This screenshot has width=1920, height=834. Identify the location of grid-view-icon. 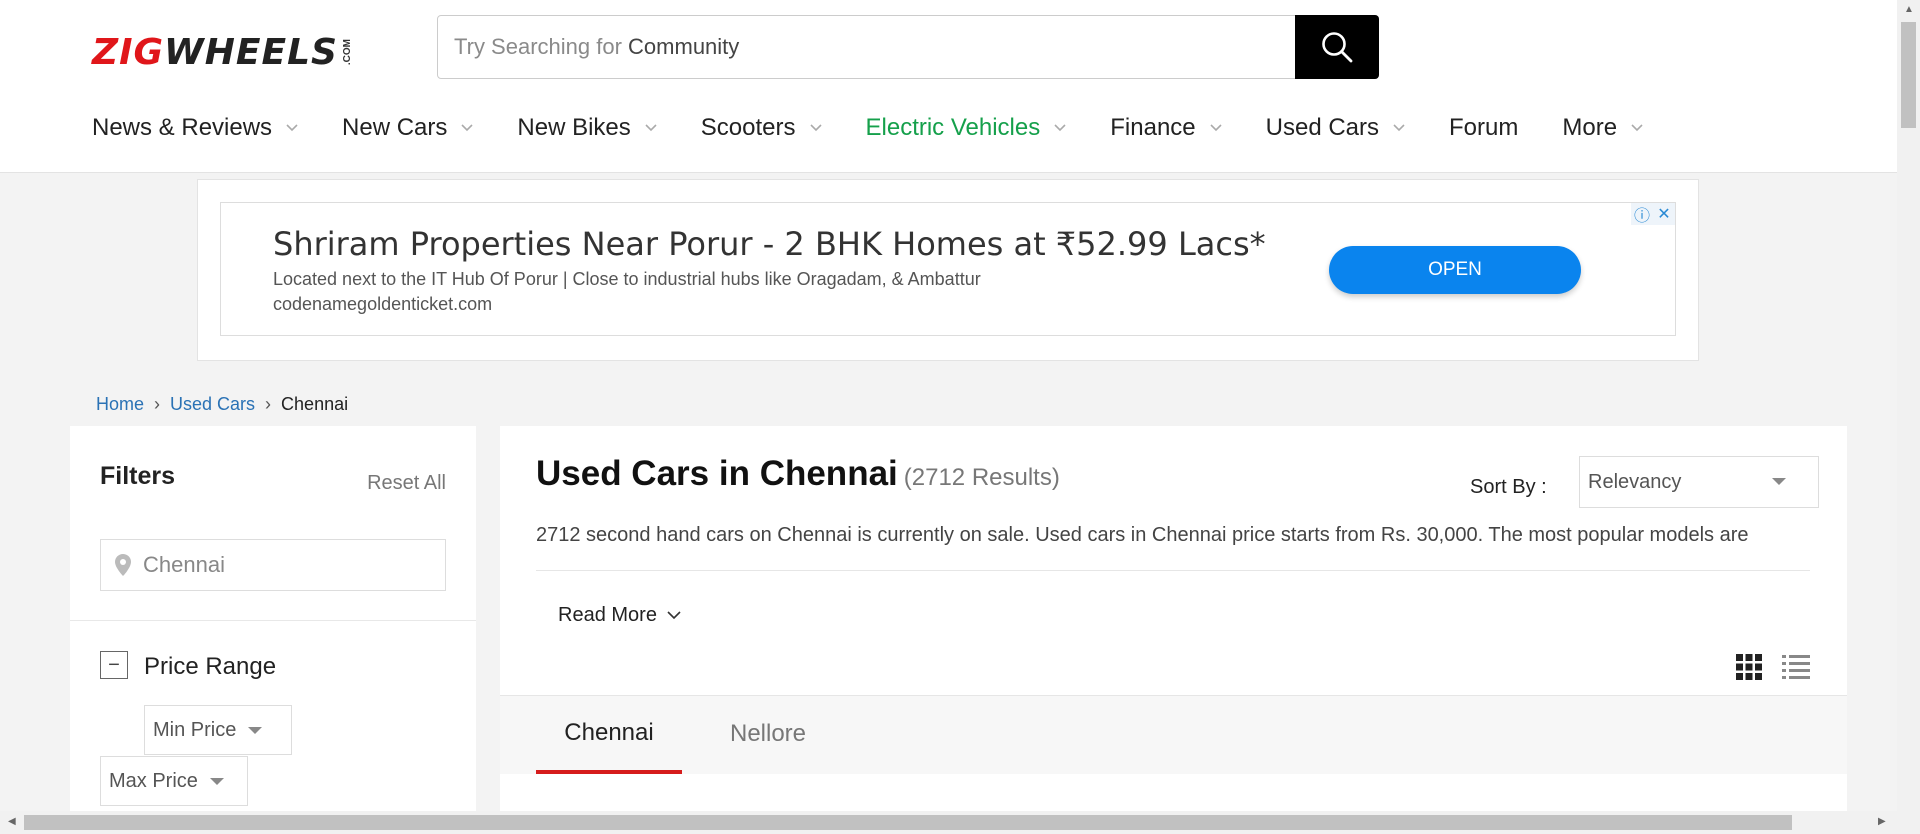
(1749, 667).